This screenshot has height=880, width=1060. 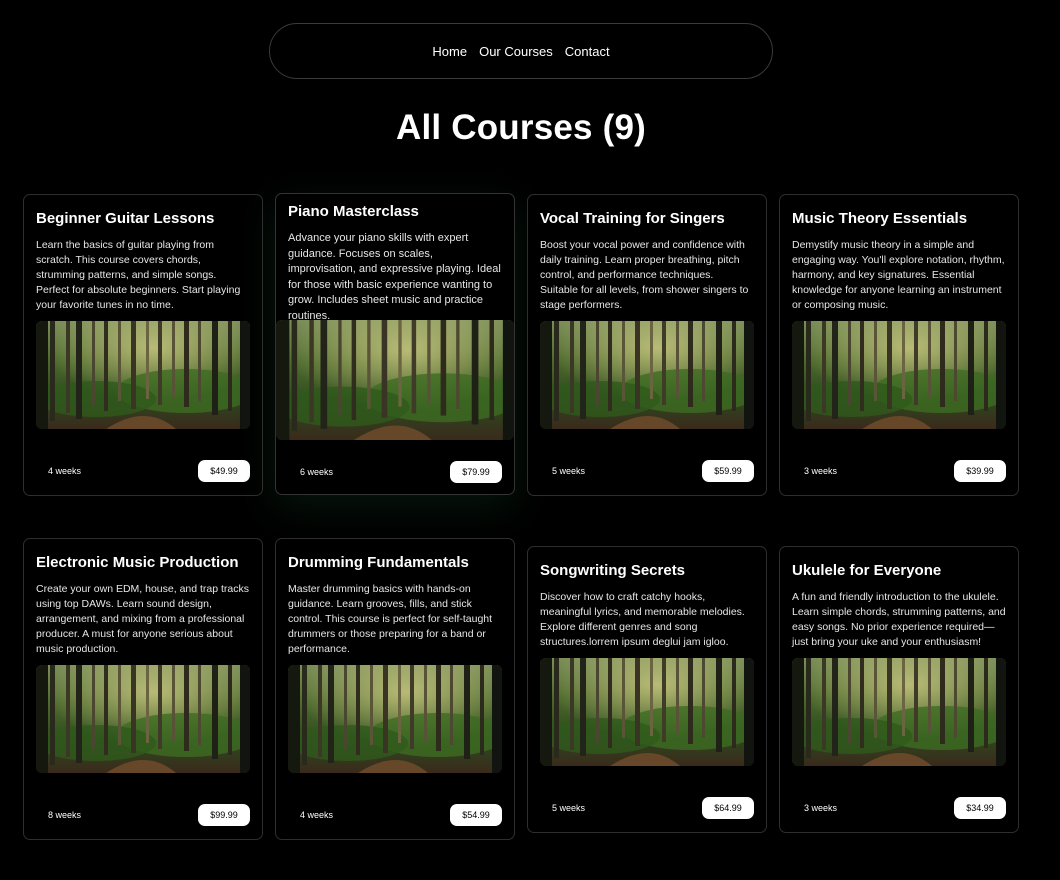 I want to click on price-button: $39.99, so click(x=980, y=471).